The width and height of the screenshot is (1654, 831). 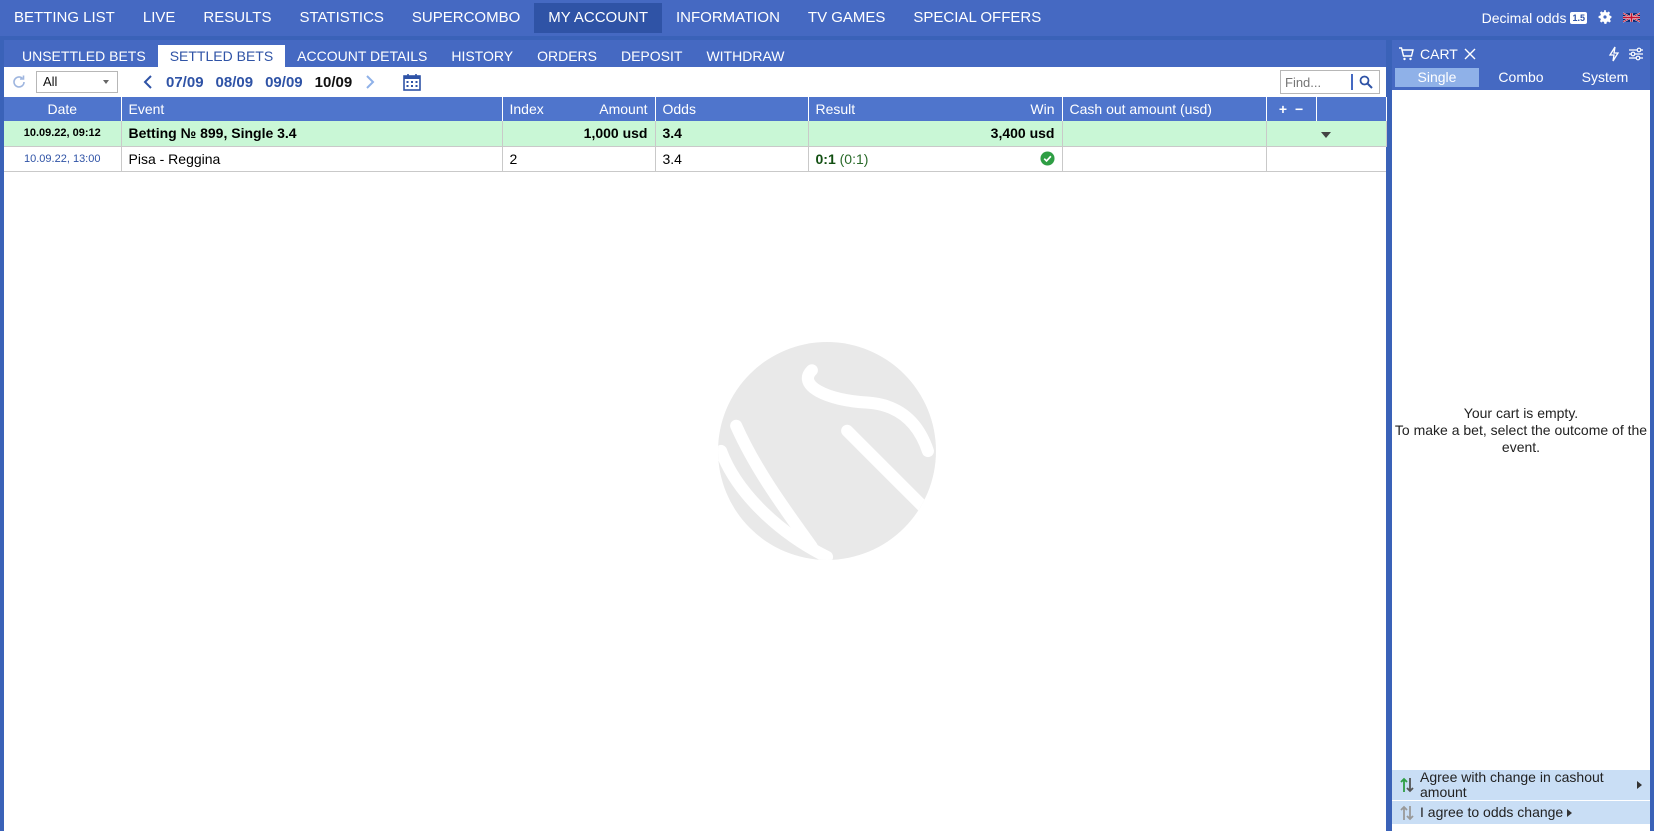 What do you see at coordinates (1351, 109) in the screenshot?
I see `col-spacer` at bounding box center [1351, 109].